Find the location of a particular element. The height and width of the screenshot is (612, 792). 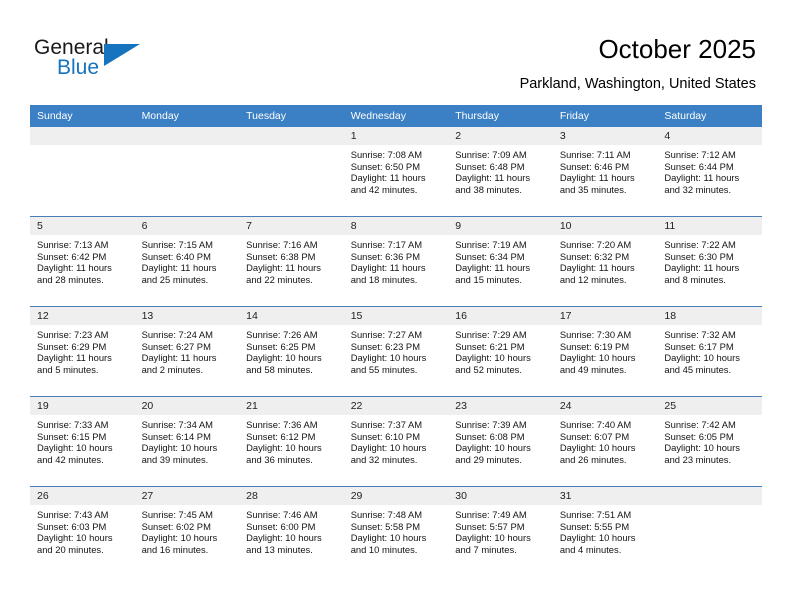

day-number: 14 is located at coordinates (291, 316).